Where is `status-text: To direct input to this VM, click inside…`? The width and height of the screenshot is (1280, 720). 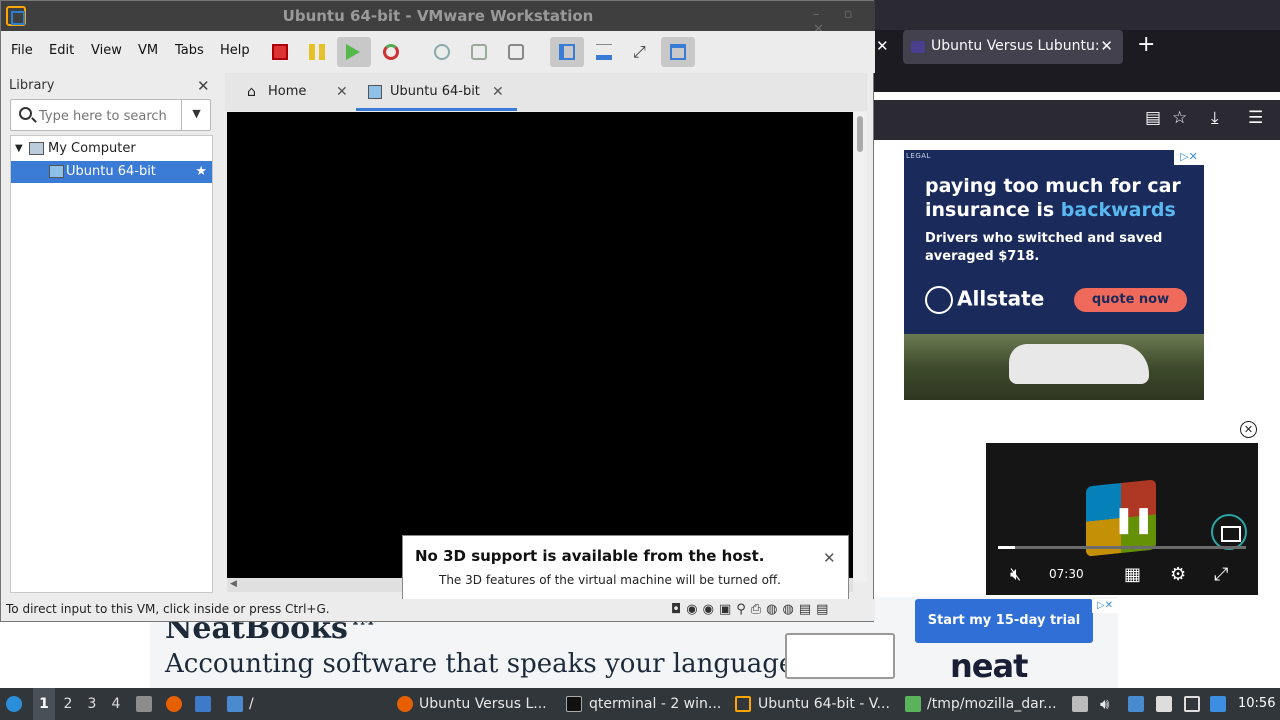
status-text: To direct input to this VM, click inside… is located at coordinates (168, 609).